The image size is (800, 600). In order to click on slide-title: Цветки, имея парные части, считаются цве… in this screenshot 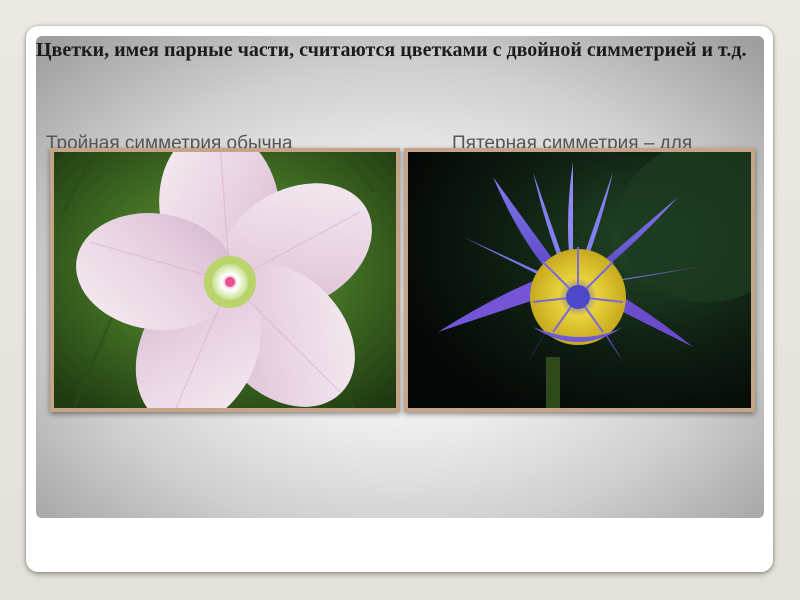, I will do `click(391, 50)`.